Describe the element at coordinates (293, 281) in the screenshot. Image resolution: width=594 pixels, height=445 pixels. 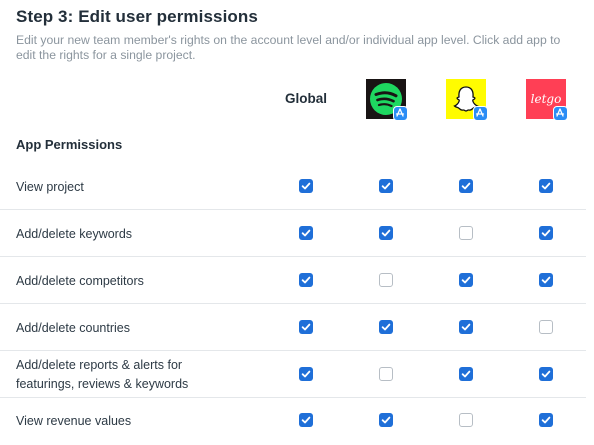
I see `permission-row: Add/delete competitors` at that location.